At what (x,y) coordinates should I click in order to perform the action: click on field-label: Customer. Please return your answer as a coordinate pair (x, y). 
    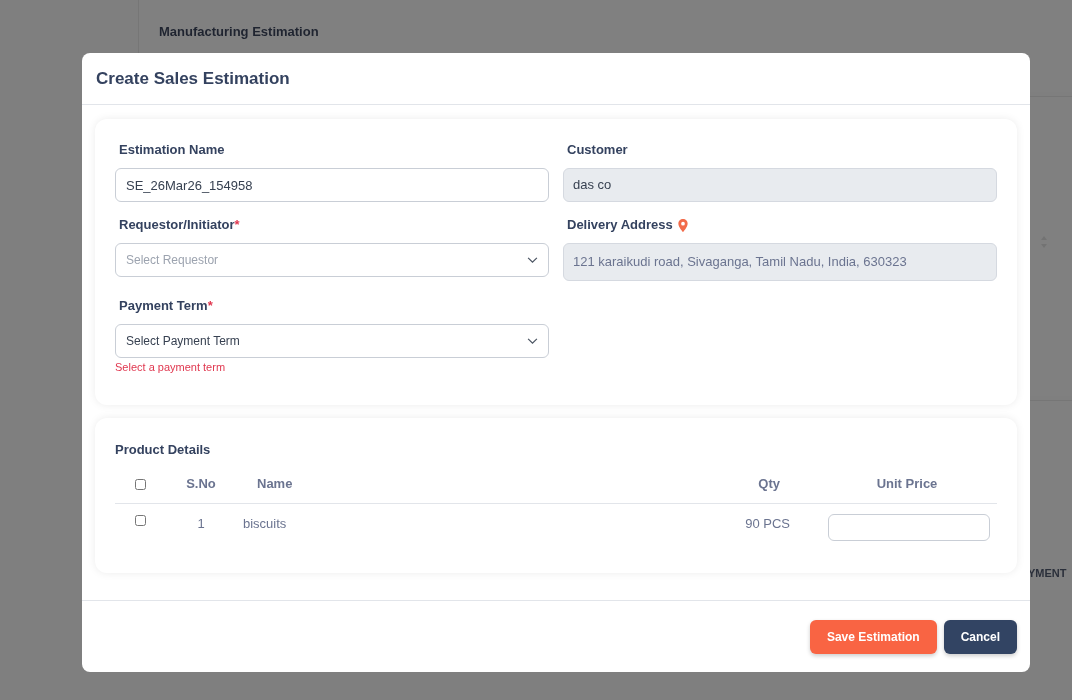
    Looking at the image, I should click on (597, 150).